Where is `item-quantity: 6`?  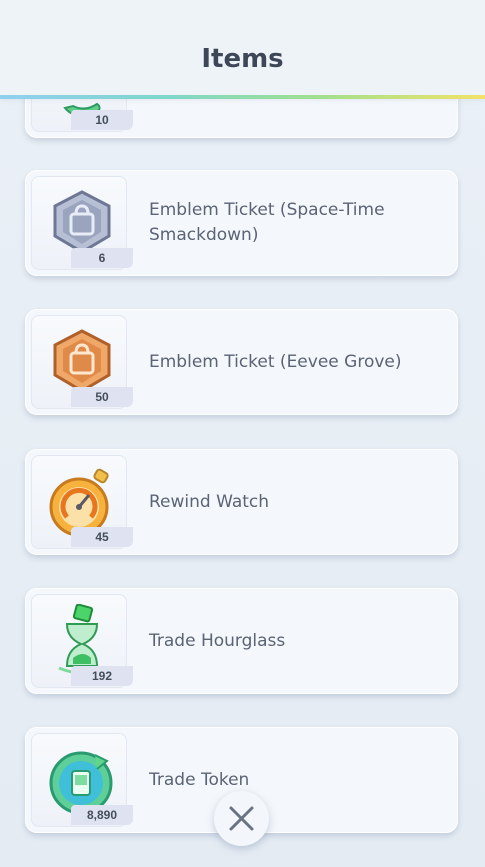 item-quantity: 6 is located at coordinates (102, 258).